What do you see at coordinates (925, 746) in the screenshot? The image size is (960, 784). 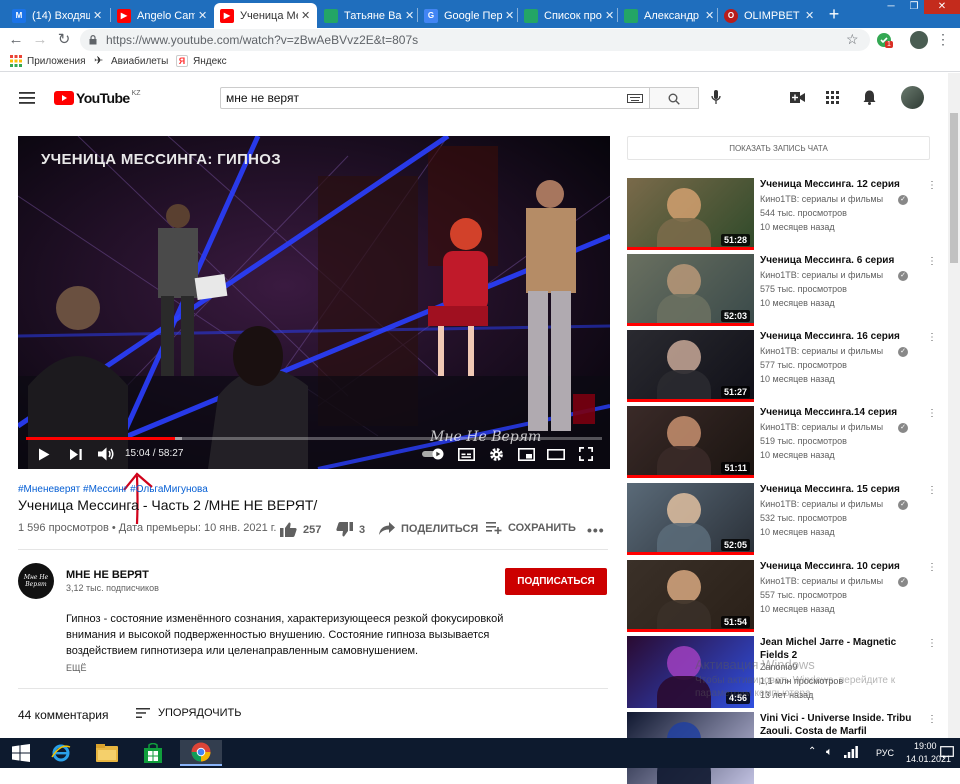 I see `clock-time: 19:00` at bounding box center [925, 746].